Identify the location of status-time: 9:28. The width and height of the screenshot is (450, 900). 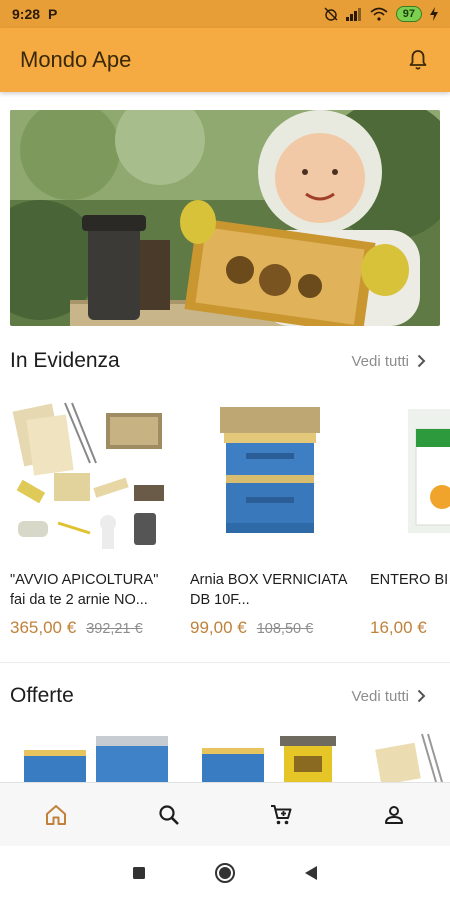
(26, 14).